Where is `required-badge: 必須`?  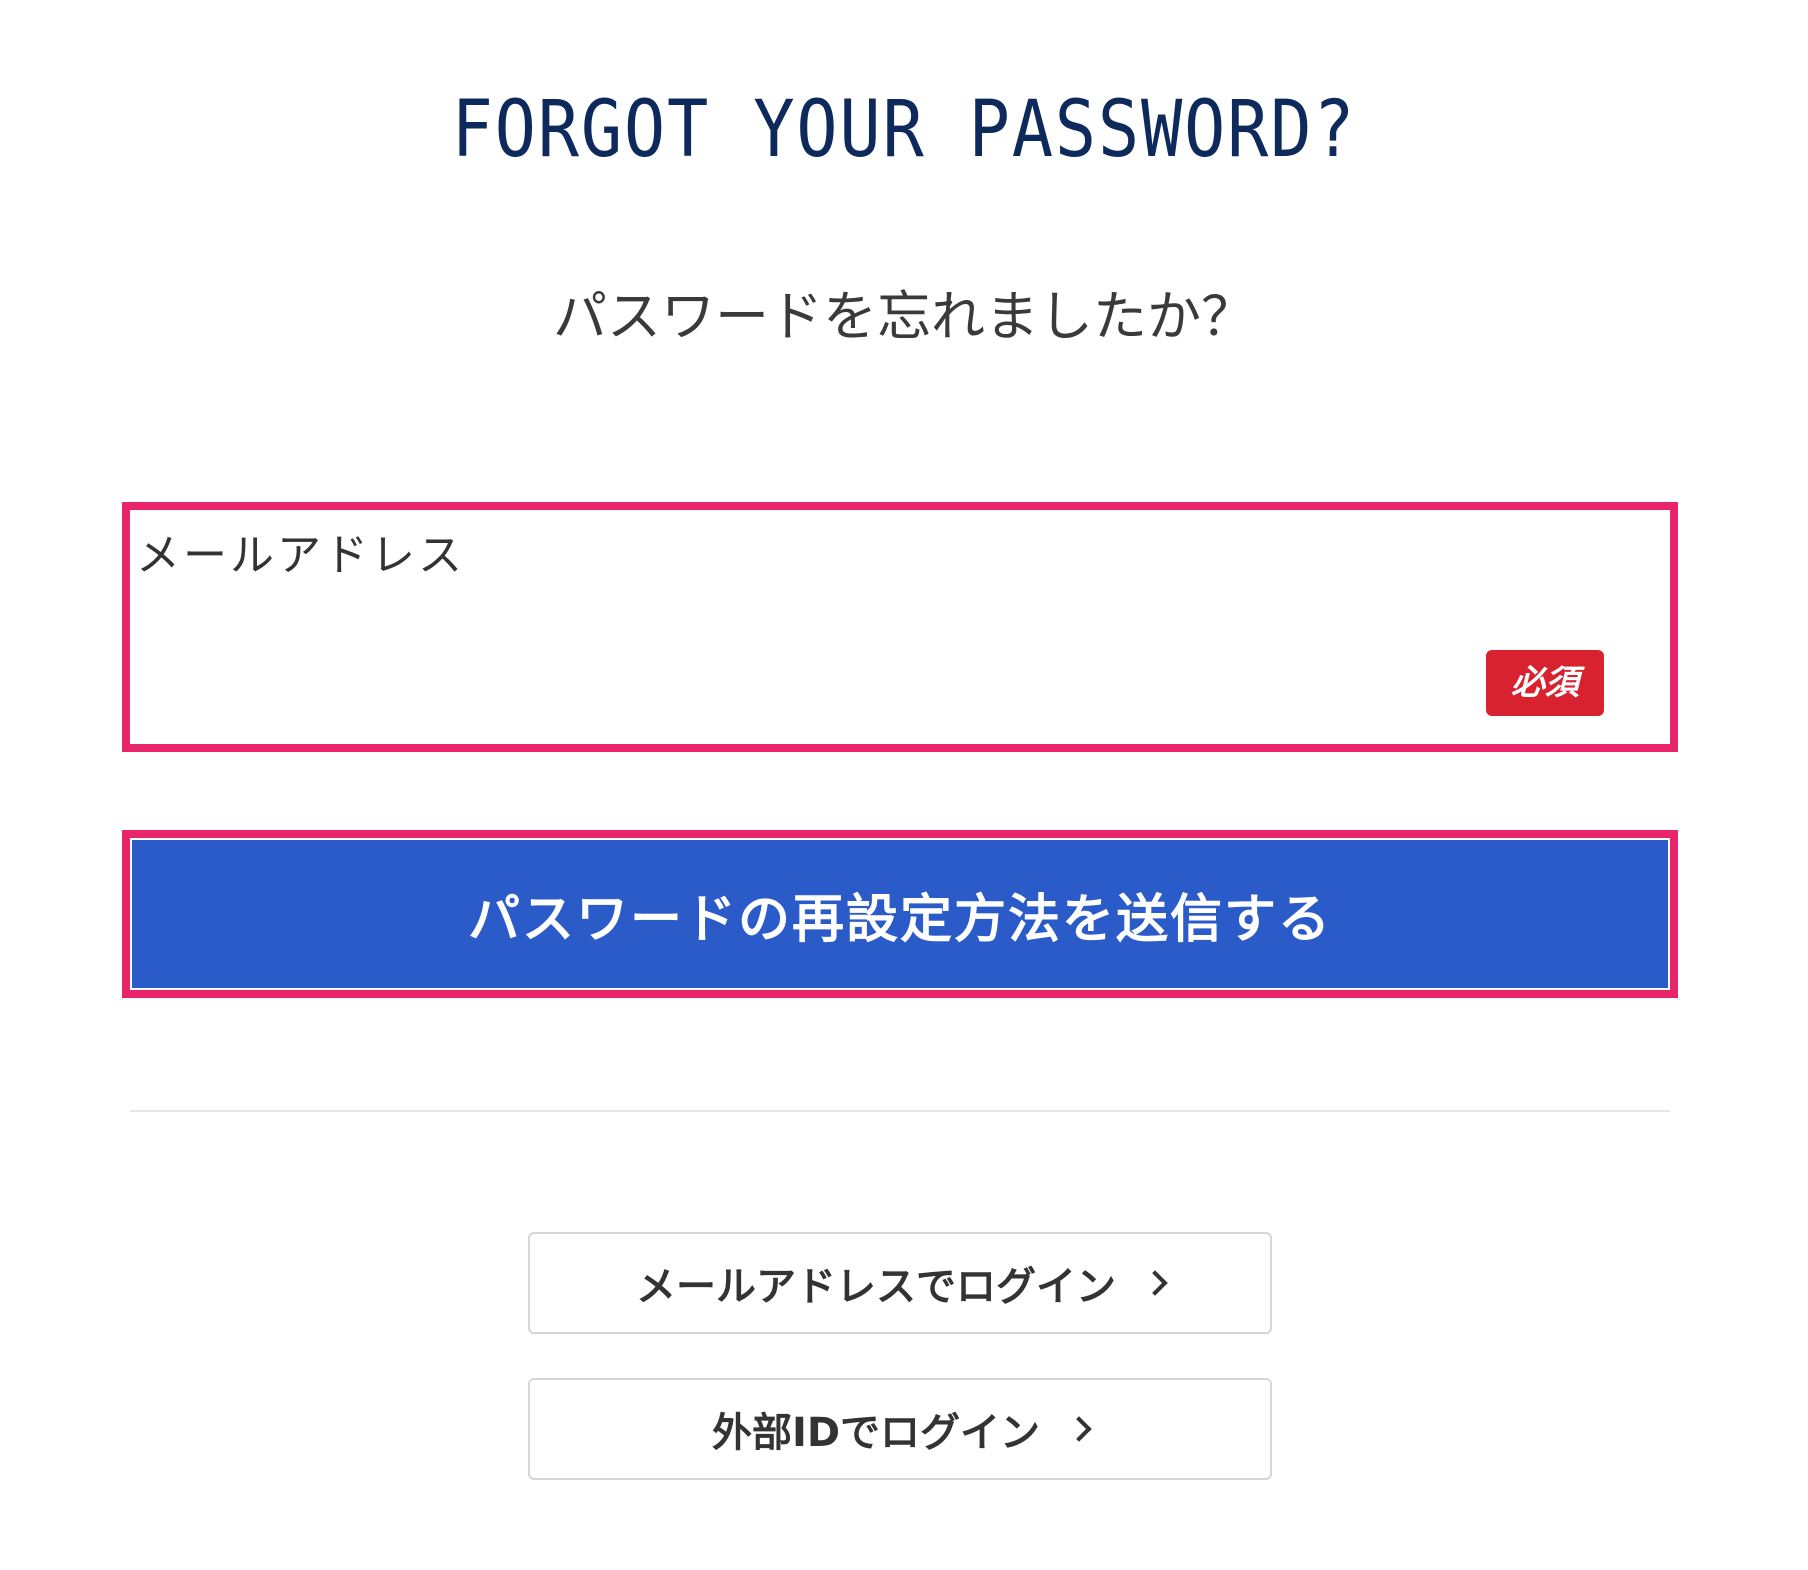 required-badge: 必須 is located at coordinates (1545, 683).